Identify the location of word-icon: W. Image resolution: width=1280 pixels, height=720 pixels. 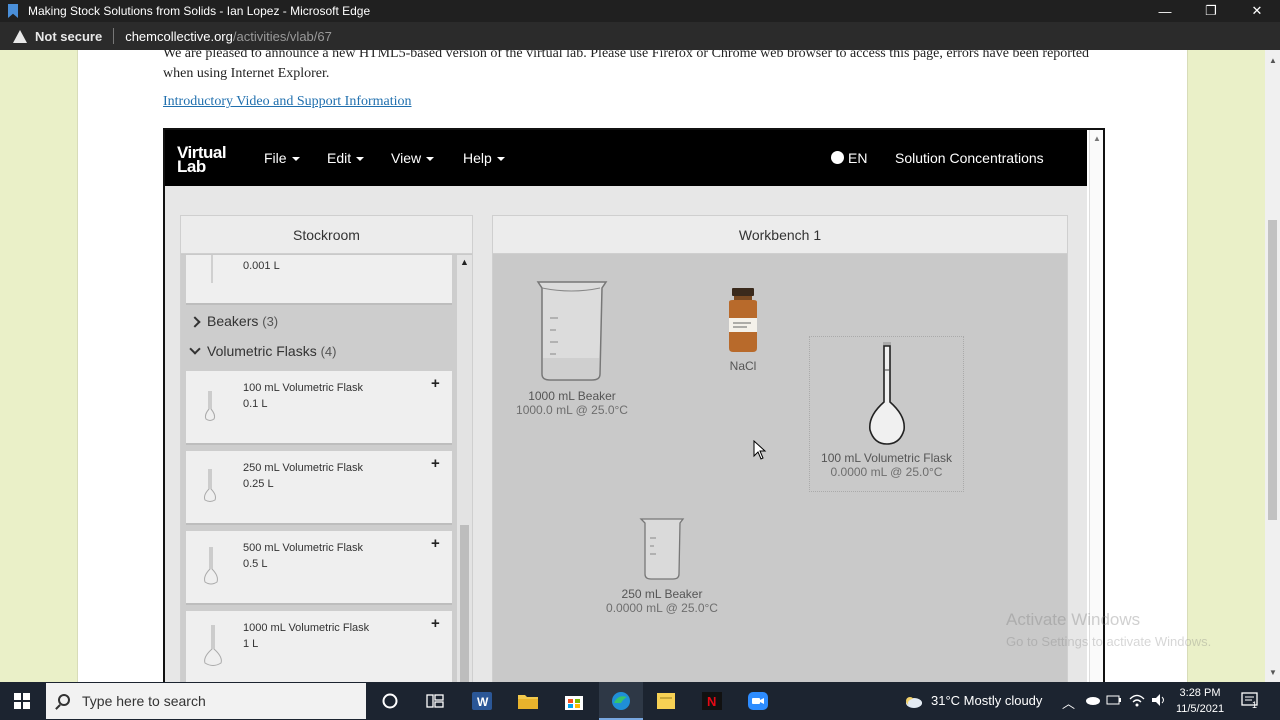
(482, 701).